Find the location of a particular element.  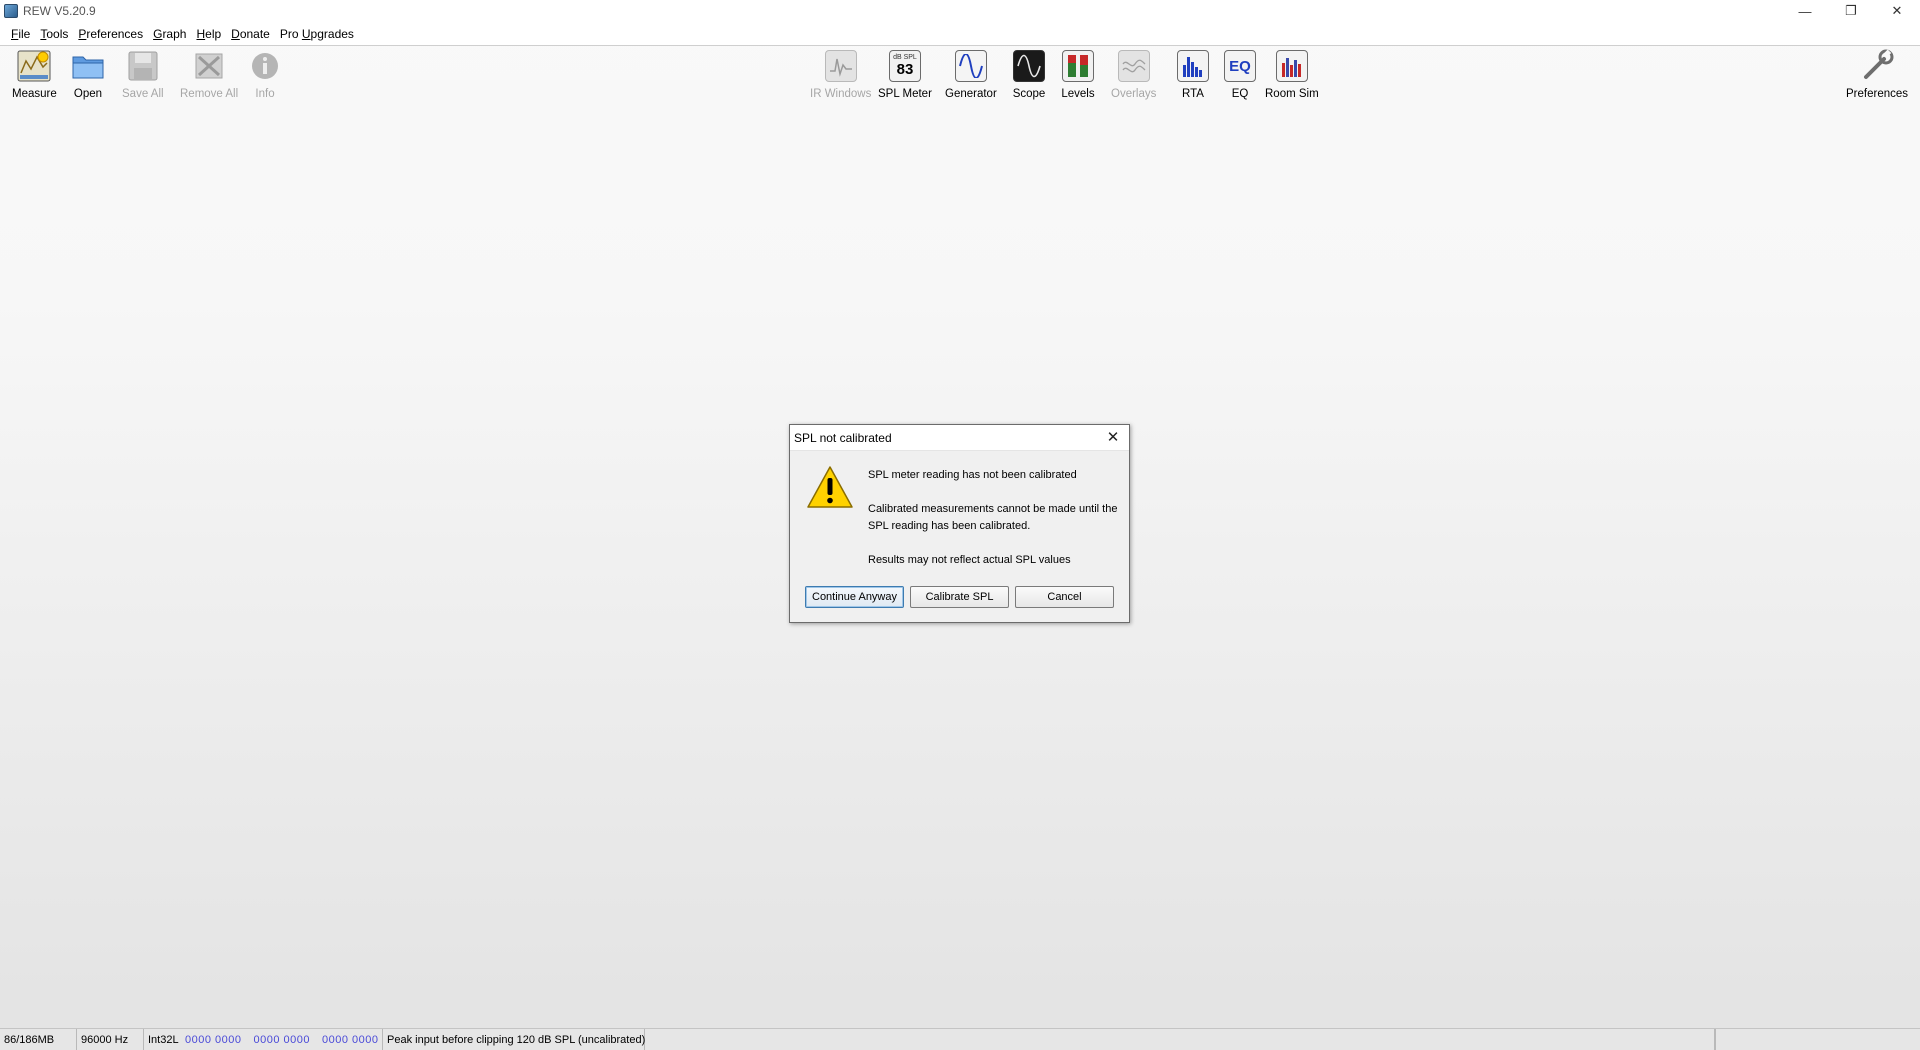

preferences-button: Preferences is located at coordinates (1877, 74).